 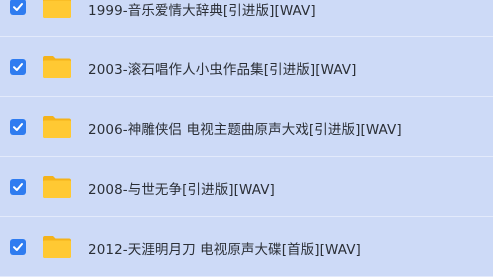 I want to click on file-name: 2006-神雕侠侣 电视主题曲原声大戏[引进版][WAV], so click(x=245, y=128).